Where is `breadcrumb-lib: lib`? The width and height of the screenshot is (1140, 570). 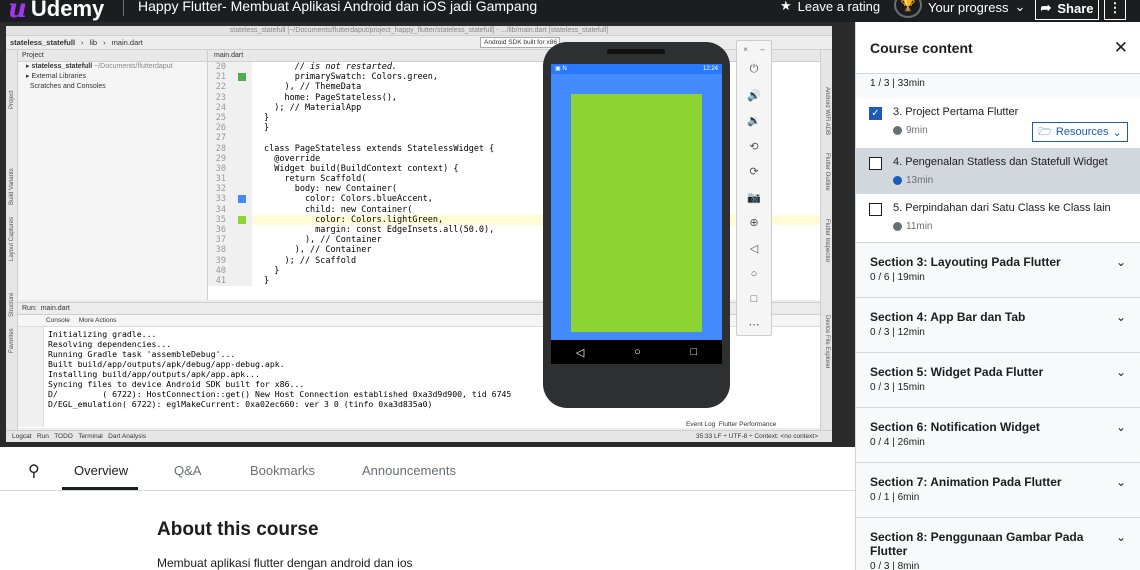
breadcrumb-lib: lib is located at coordinates (94, 42).